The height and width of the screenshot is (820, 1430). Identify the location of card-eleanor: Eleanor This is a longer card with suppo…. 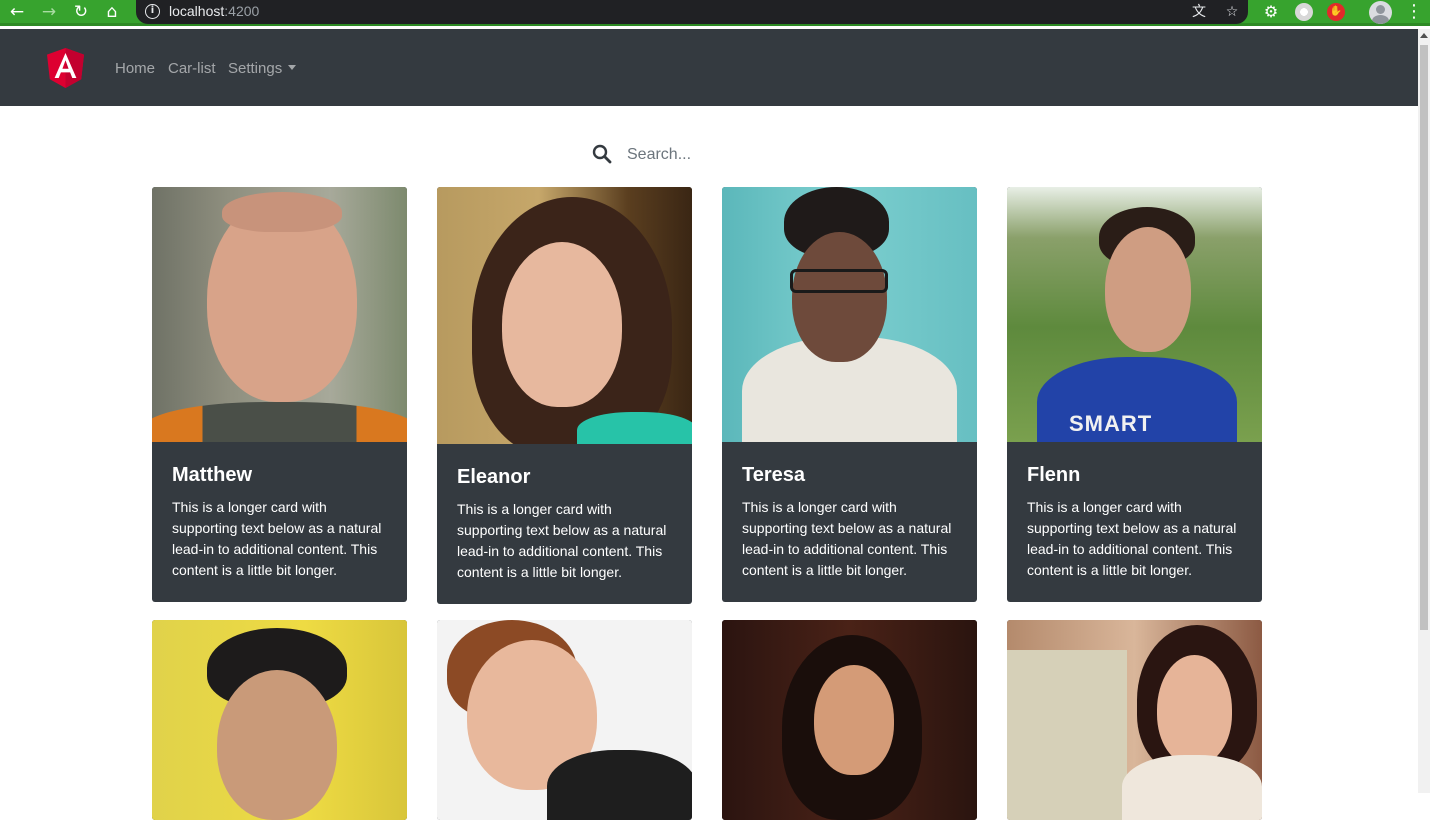
(564, 395).